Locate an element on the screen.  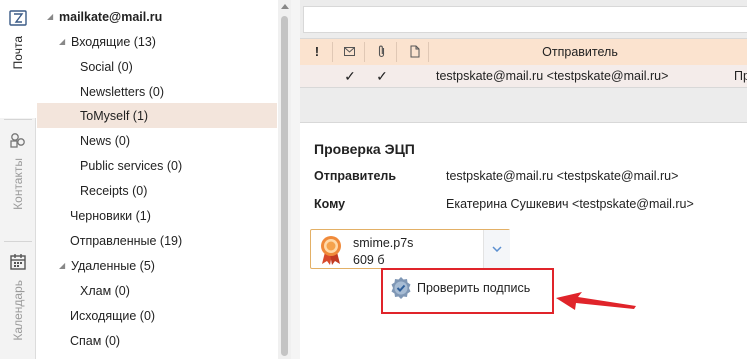
attachment-size: 609 б is located at coordinates (369, 260).